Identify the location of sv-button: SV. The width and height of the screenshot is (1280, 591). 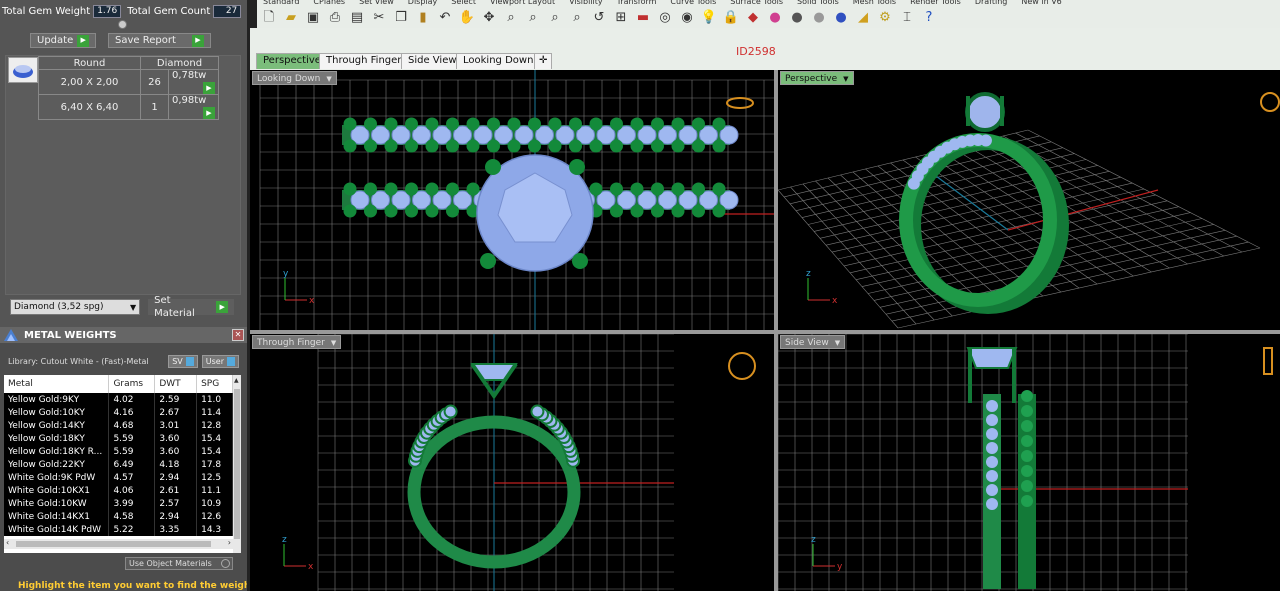
(183, 361).